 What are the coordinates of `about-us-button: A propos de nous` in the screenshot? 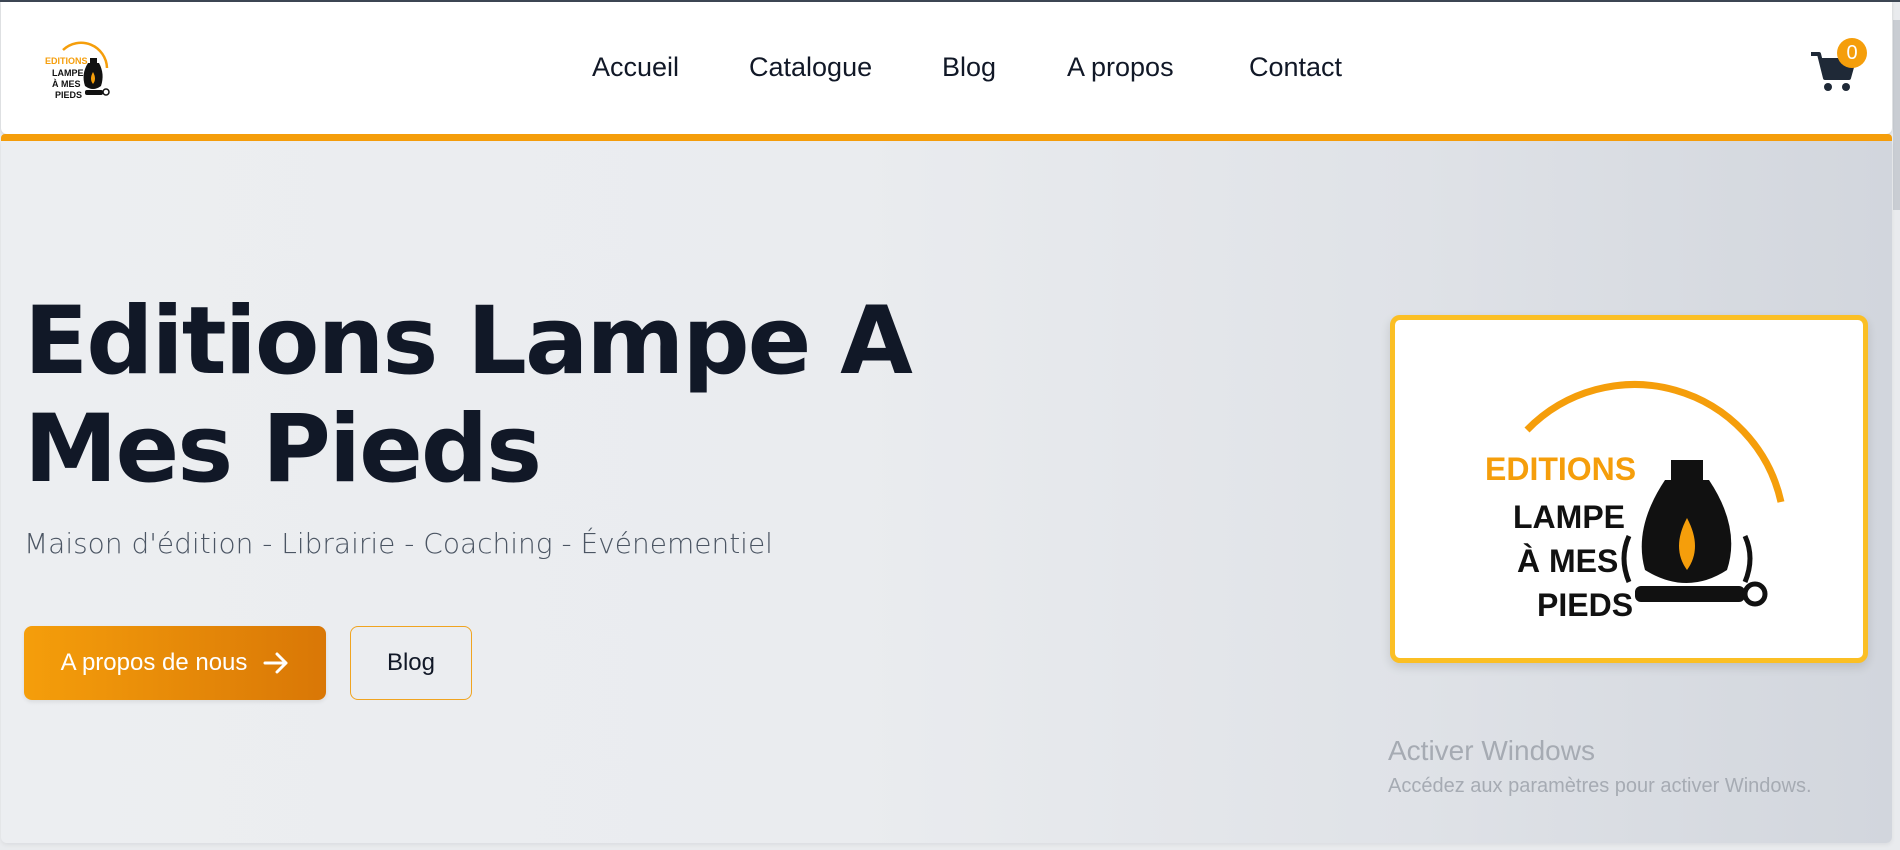 It's located at (175, 663).